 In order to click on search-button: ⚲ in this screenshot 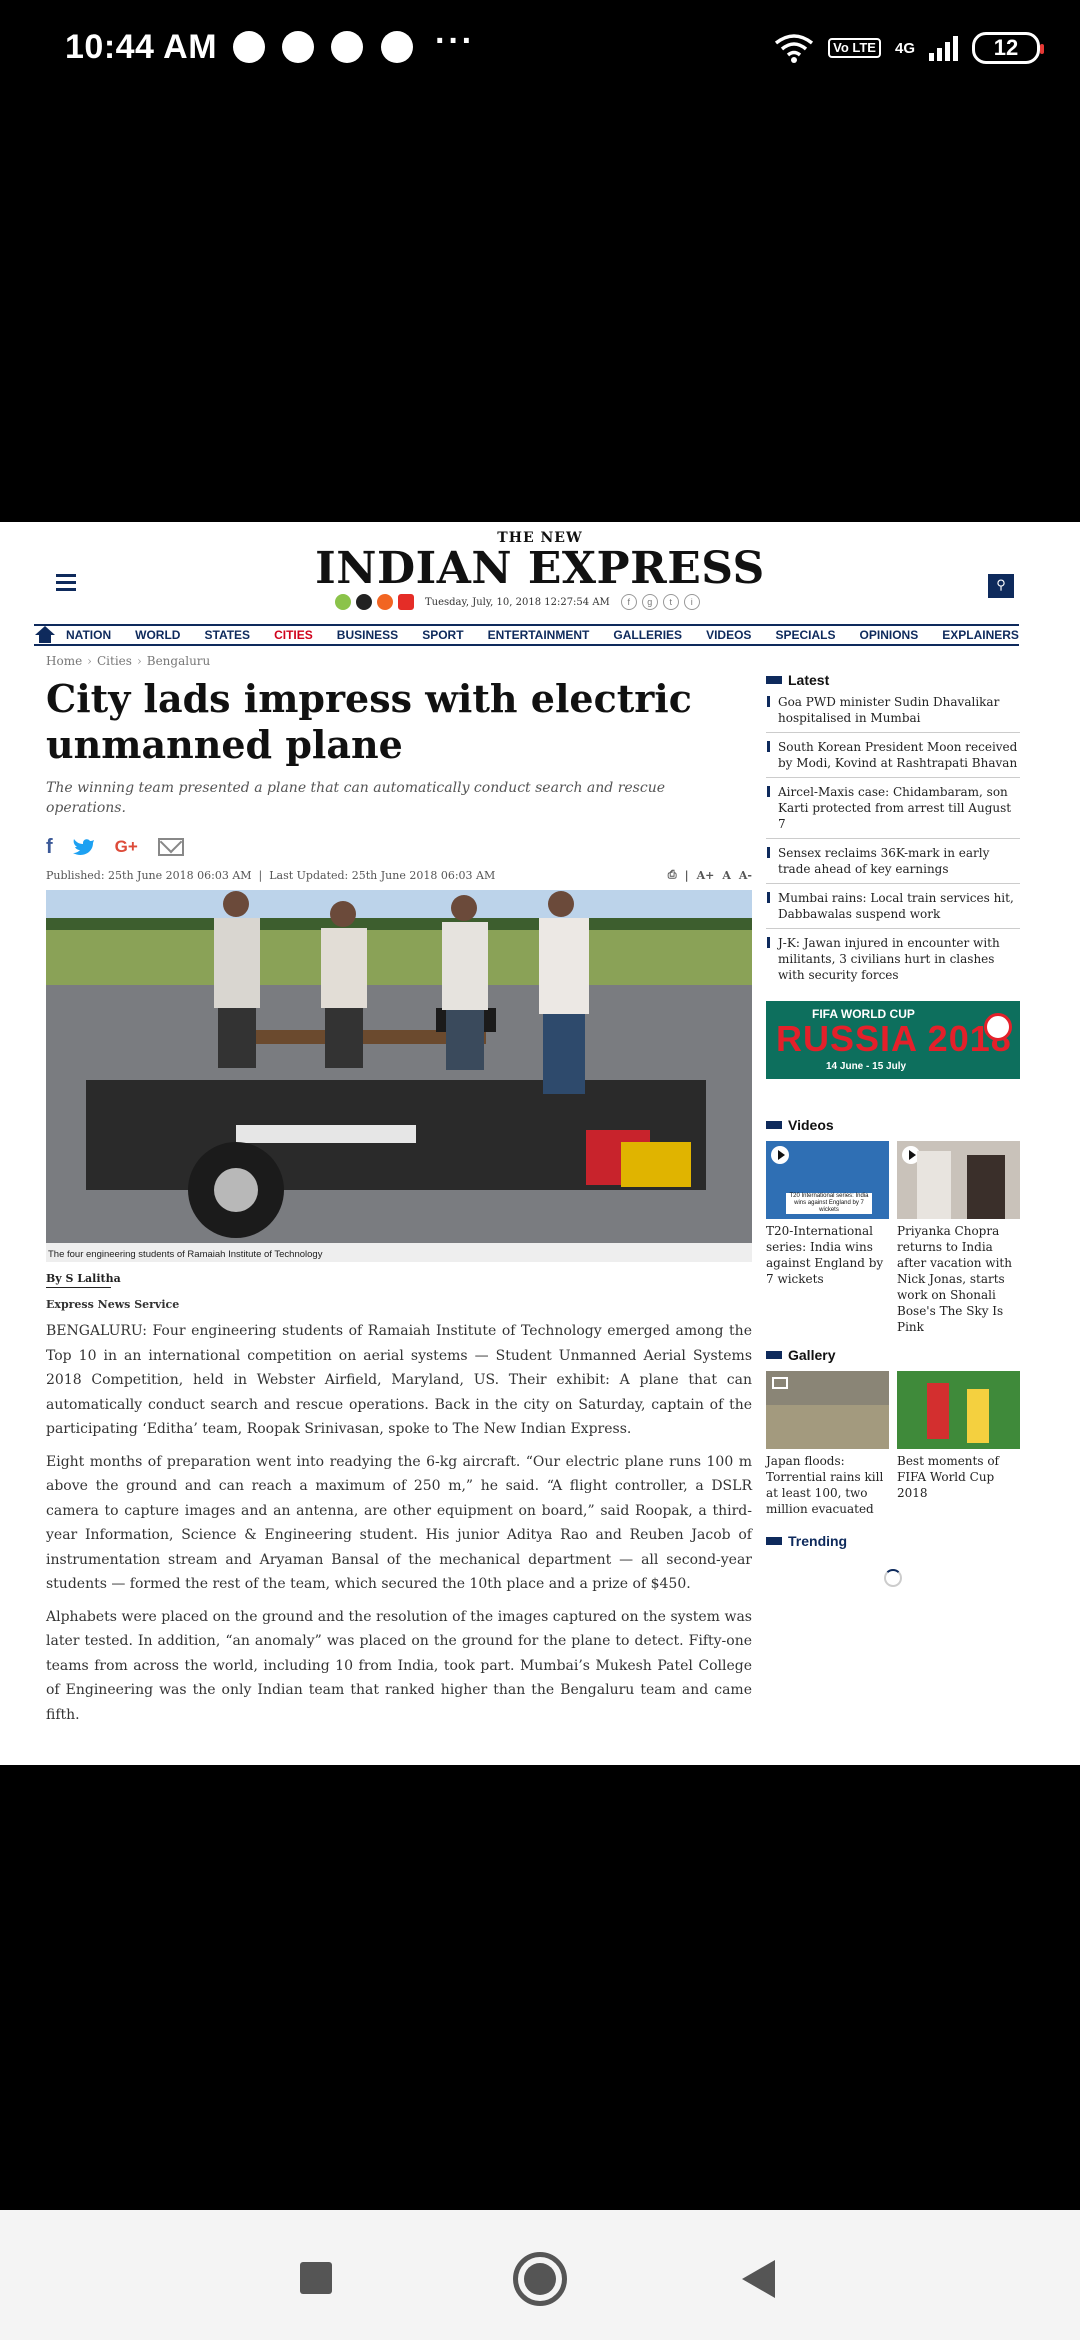, I will do `click(1001, 586)`.